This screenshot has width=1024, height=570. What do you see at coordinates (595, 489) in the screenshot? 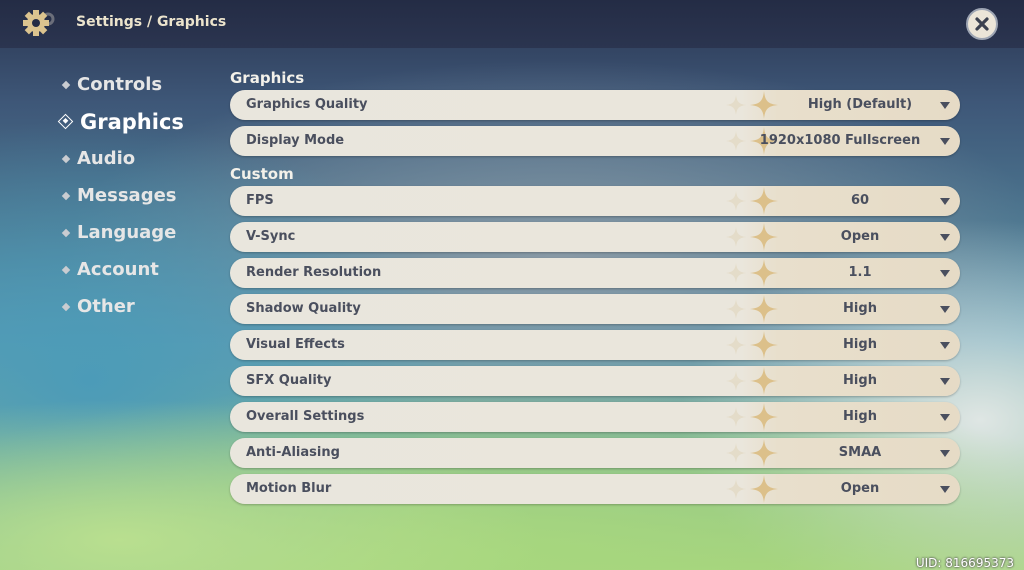
I see `setting-row-motion-blur: Motion Blur Open` at bounding box center [595, 489].